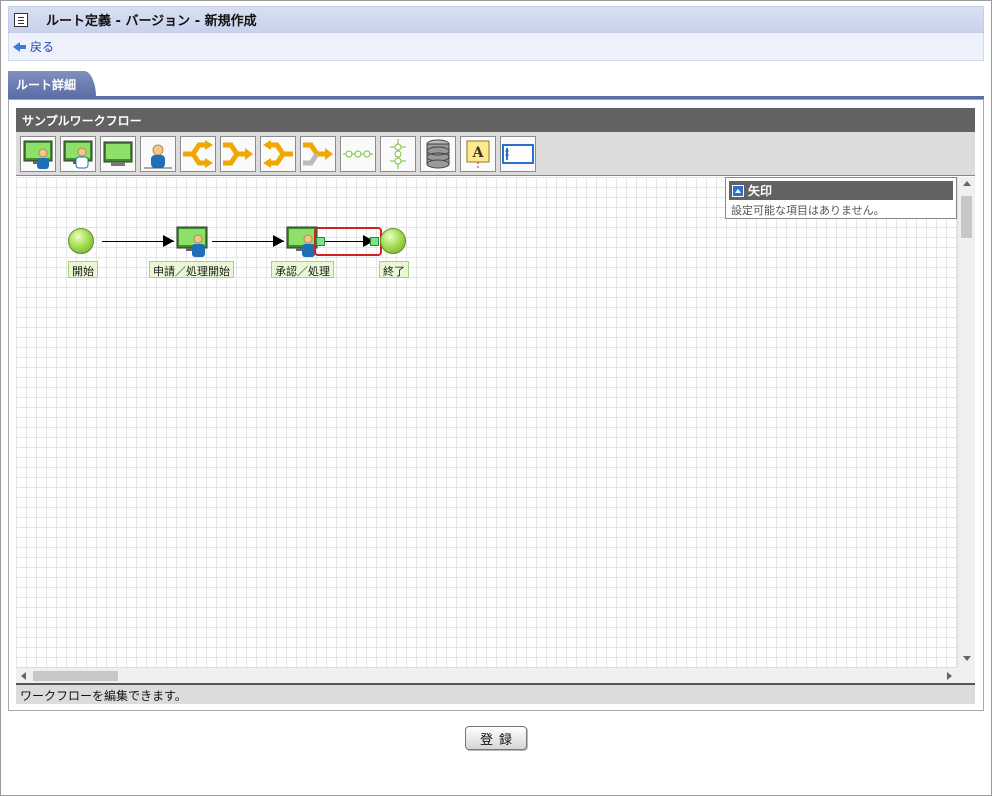 The image size is (992, 796). Describe the element at coordinates (318, 154) in the screenshot. I see `join-arrow-icon` at that location.